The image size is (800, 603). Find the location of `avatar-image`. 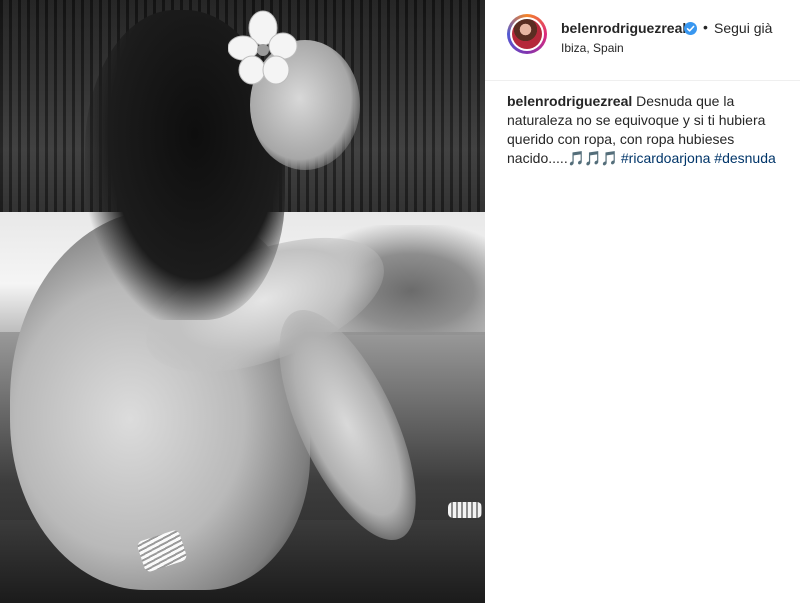

avatar-image is located at coordinates (527, 34).